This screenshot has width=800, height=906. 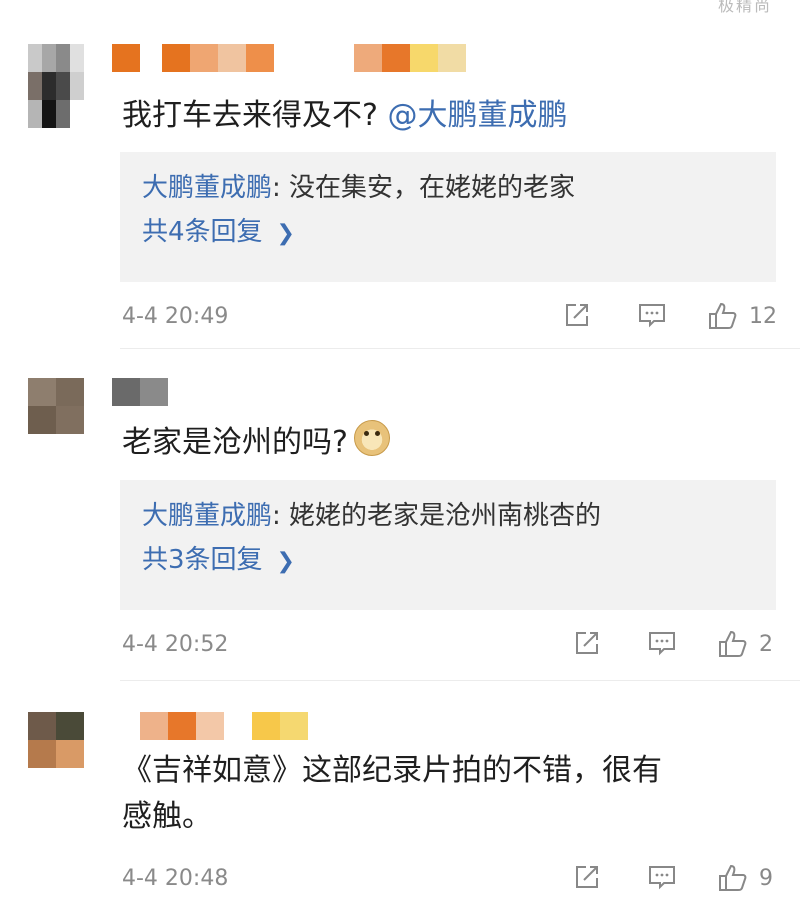 I want to click on comment-text: 《吉祥如意》这部纪录片拍的不错，很有 感触。, so click(x=392, y=793).